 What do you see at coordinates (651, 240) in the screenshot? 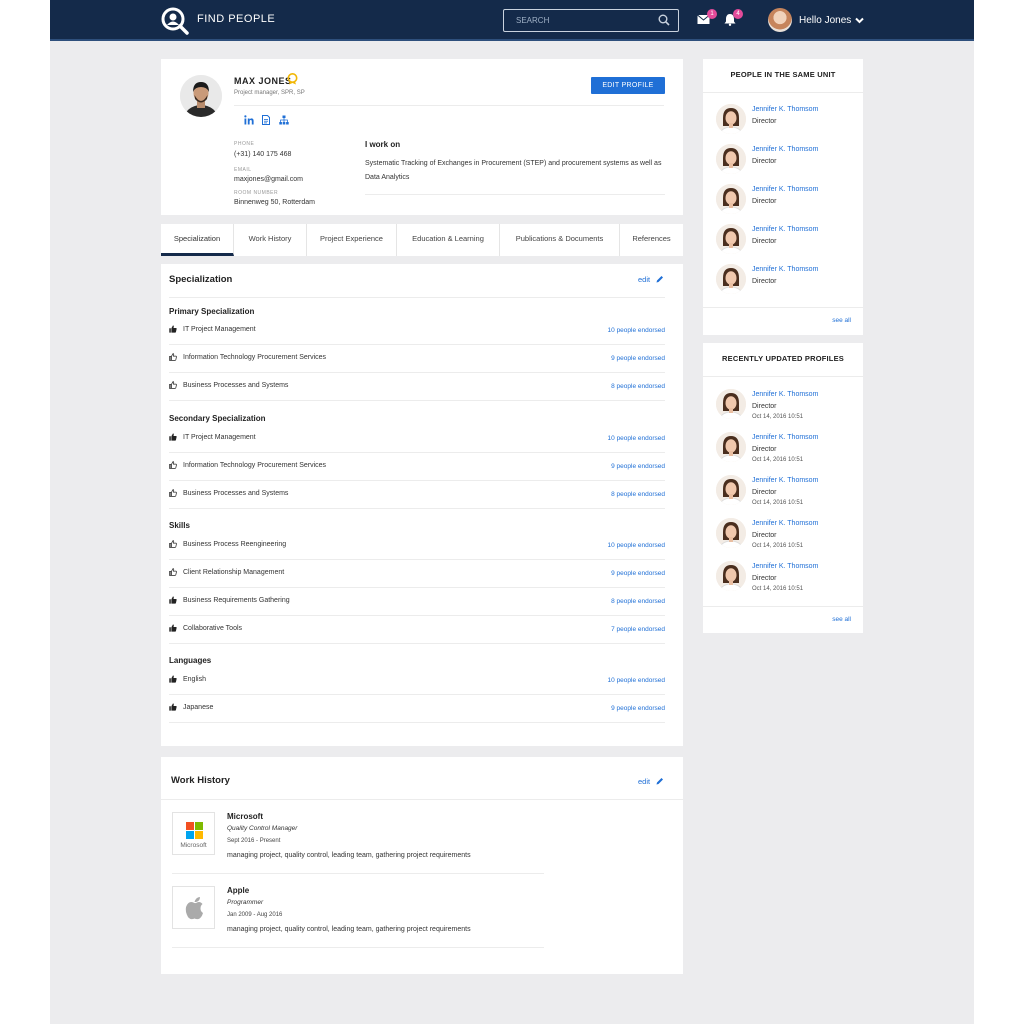
I see `tab-references: References` at bounding box center [651, 240].